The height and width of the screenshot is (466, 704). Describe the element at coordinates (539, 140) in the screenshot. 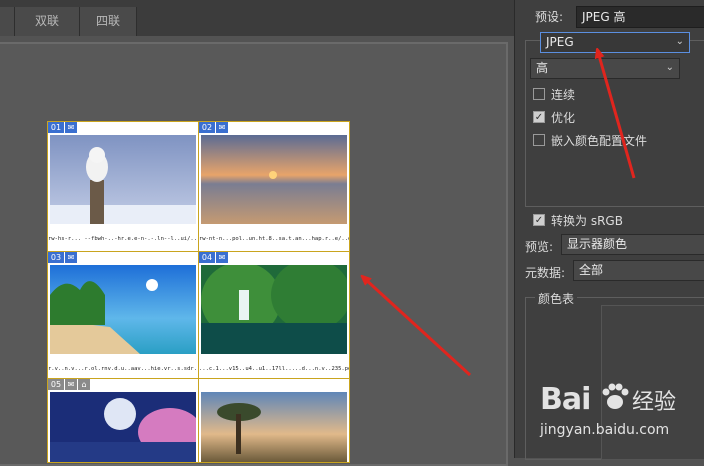

I see `embed-profile-checkbox` at that location.